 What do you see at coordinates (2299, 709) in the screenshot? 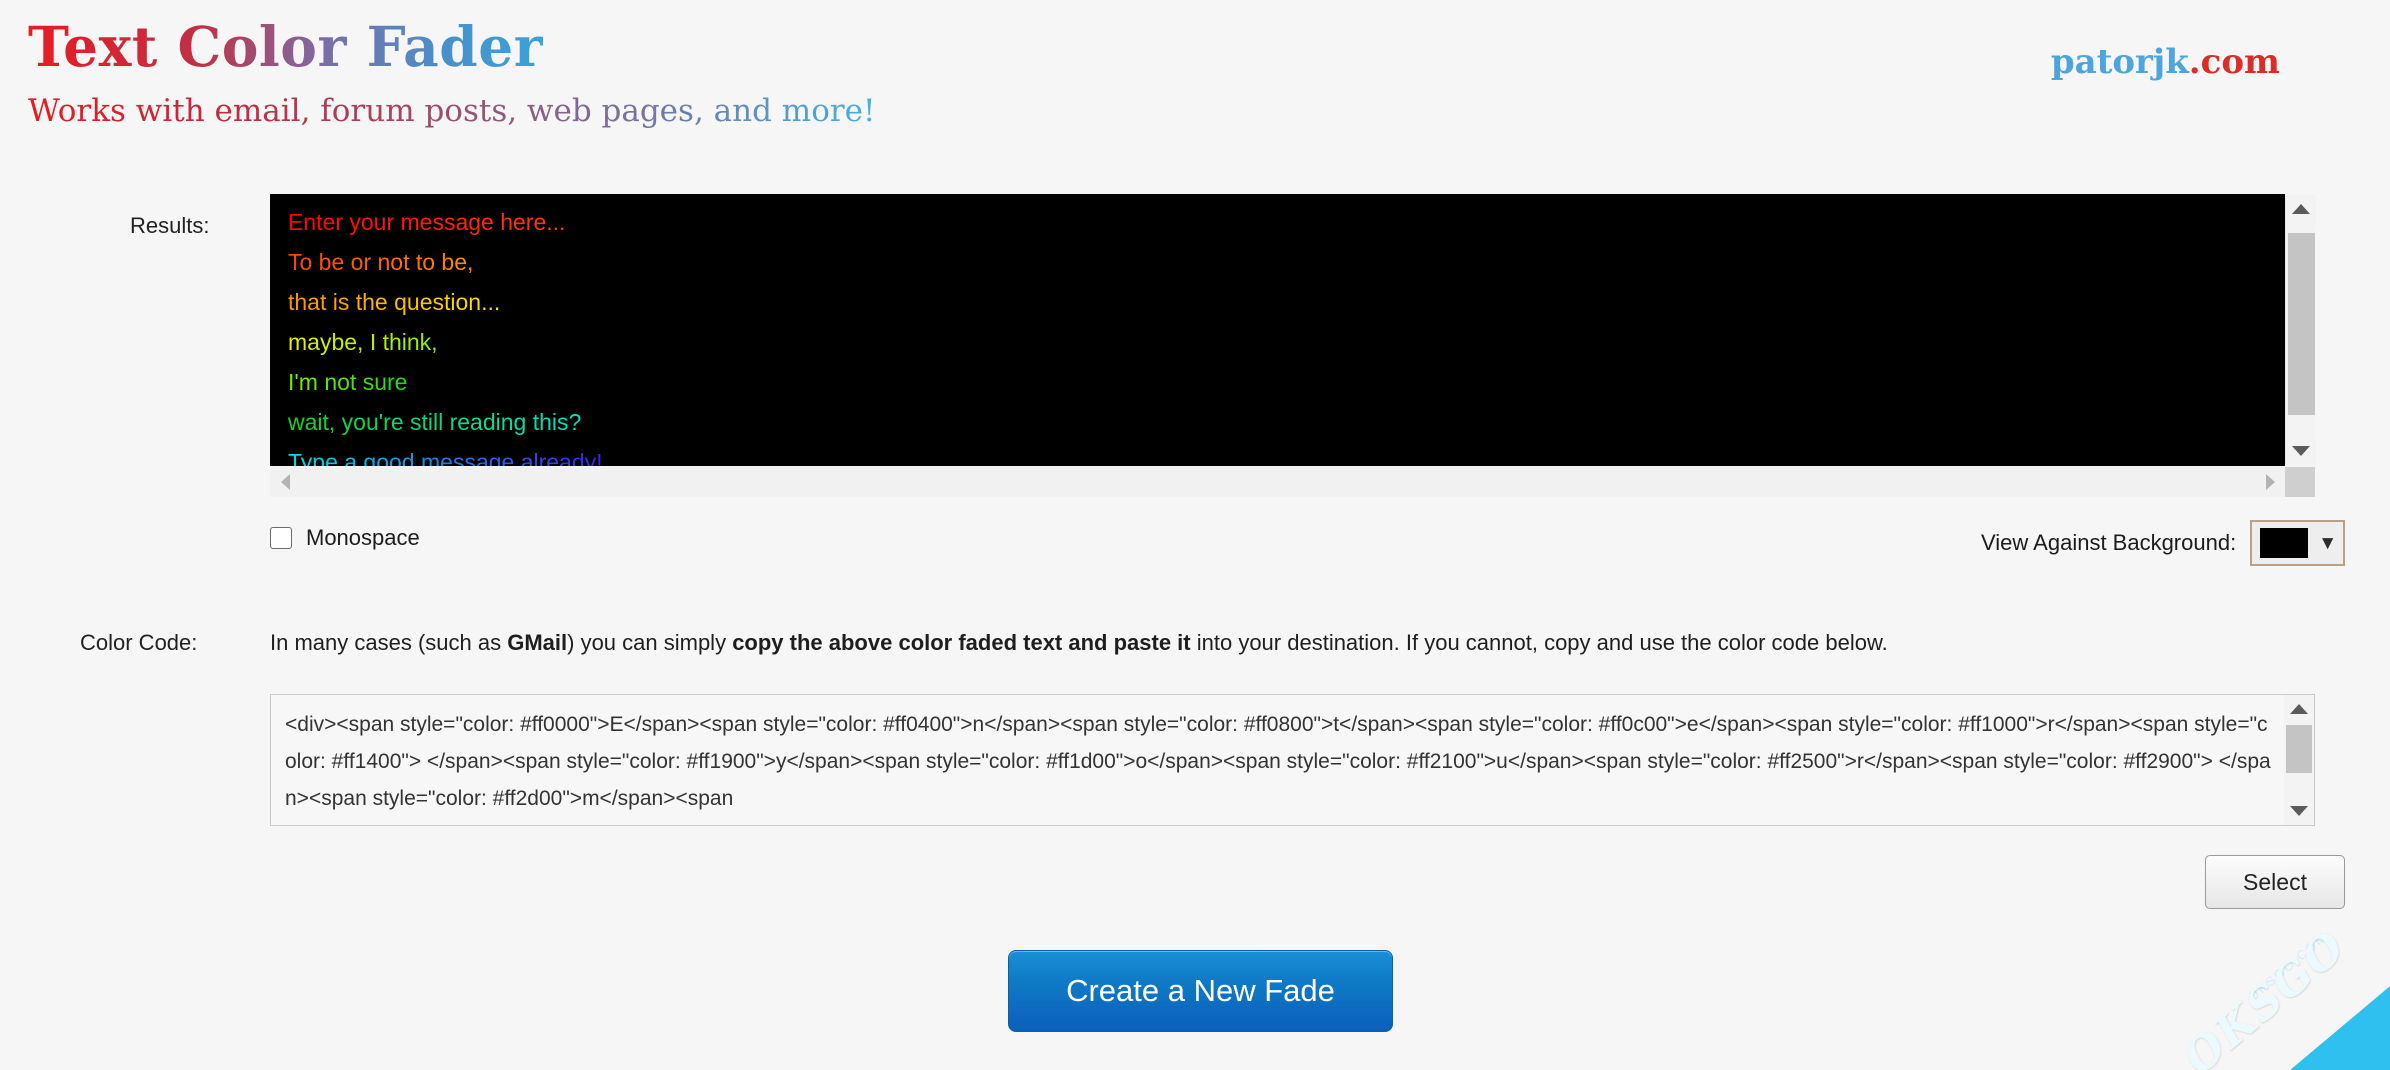
I see `code-scroll-up-arrow-icon` at bounding box center [2299, 709].